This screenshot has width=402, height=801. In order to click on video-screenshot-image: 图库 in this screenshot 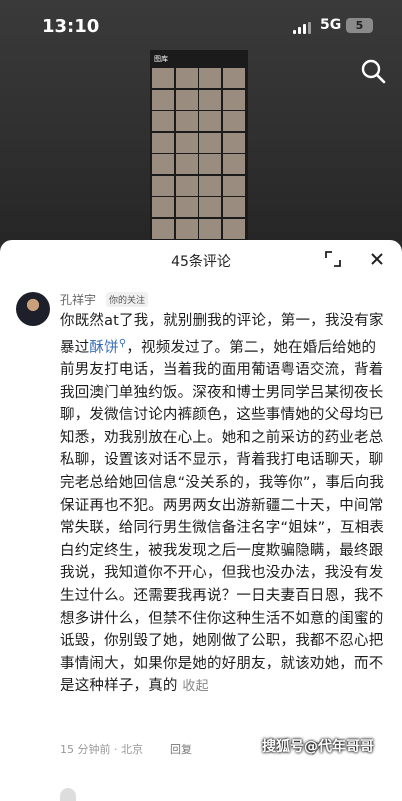, I will do `click(199, 145)`.